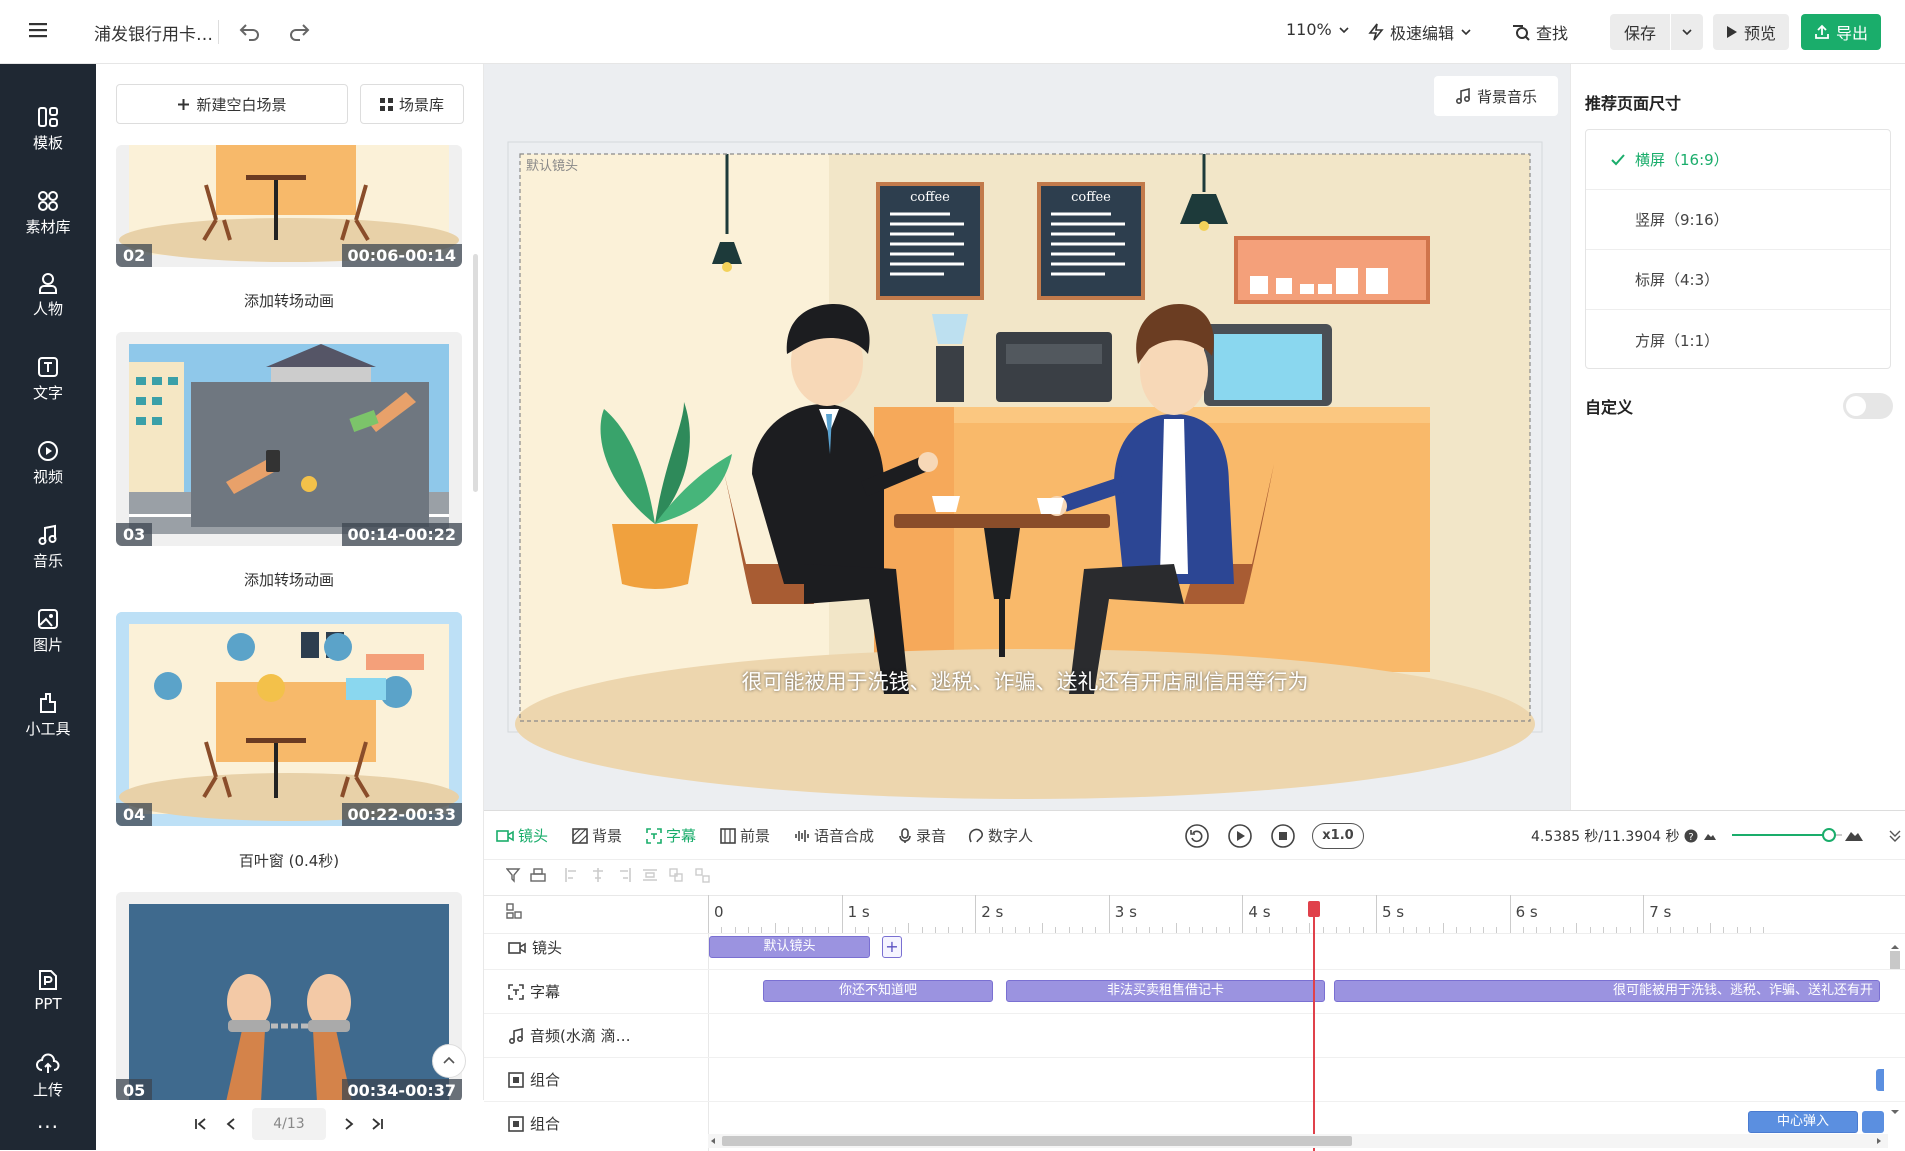  Describe the element at coordinates (1314, 1026) in the screenshot. I see `playhead` at that location.